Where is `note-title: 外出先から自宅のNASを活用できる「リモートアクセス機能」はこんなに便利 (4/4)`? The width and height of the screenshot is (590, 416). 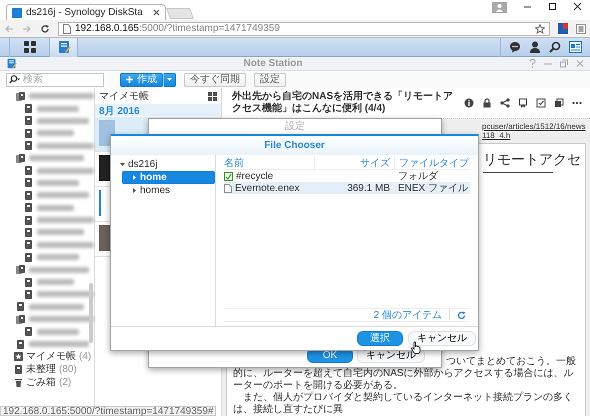 note-title: 外出先から自宅のNASを活用できる「リモートアクセス機能」はこんなに便利 (4/4) is located at coordinates (343, 103).